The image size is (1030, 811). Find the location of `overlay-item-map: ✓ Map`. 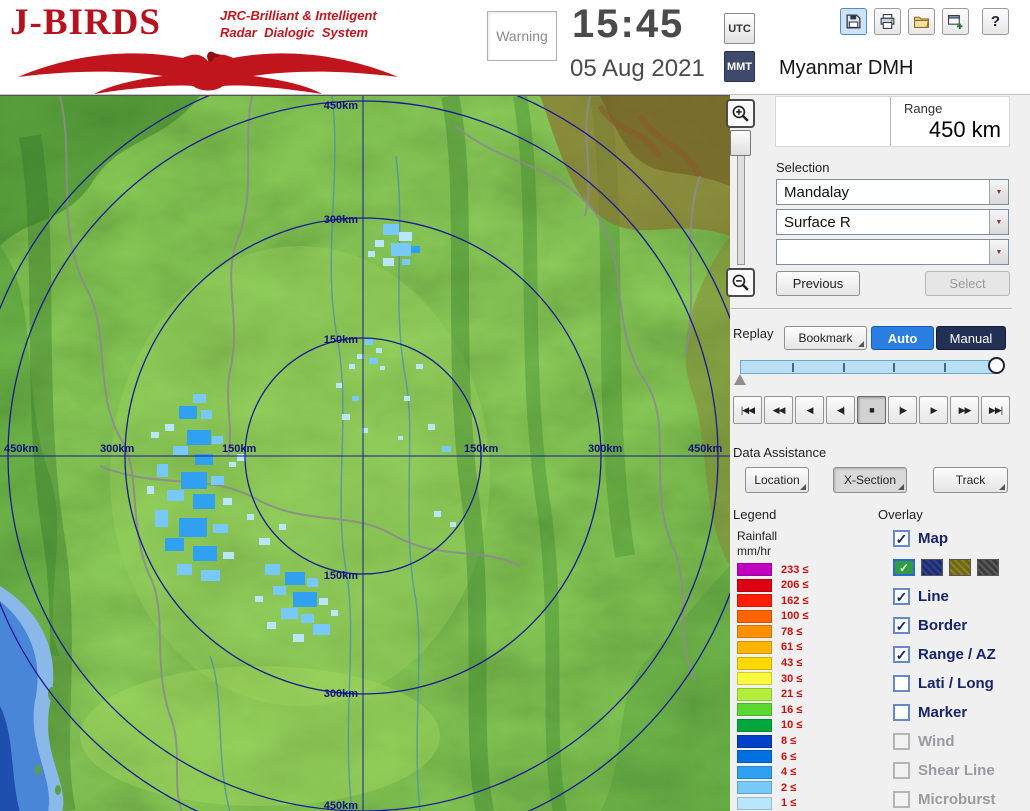

overlay-item-map: ✓ Map is located at coordinates (960, 538).